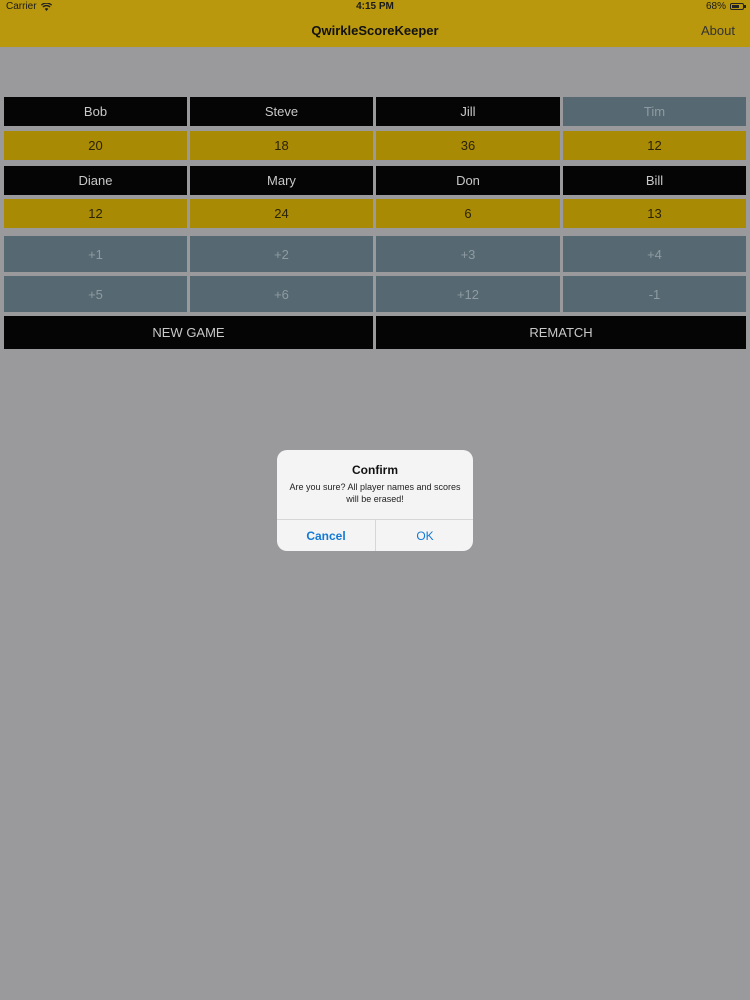 The height and width of the screenshot is (1000, 750). Describe the element at coordinates (281, 145) in the screenshot. I see `player-score-steve: 18` at that location.